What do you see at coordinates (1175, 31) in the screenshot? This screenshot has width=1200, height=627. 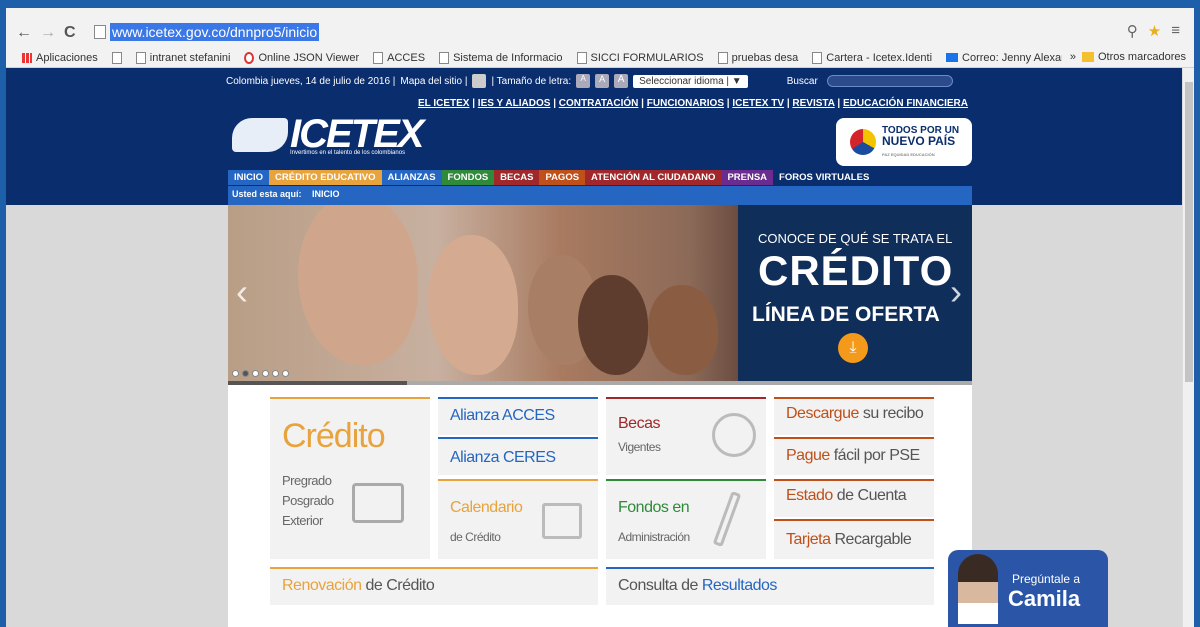 I see `menu-icon: ≡` at bounding box center [1175, 31].